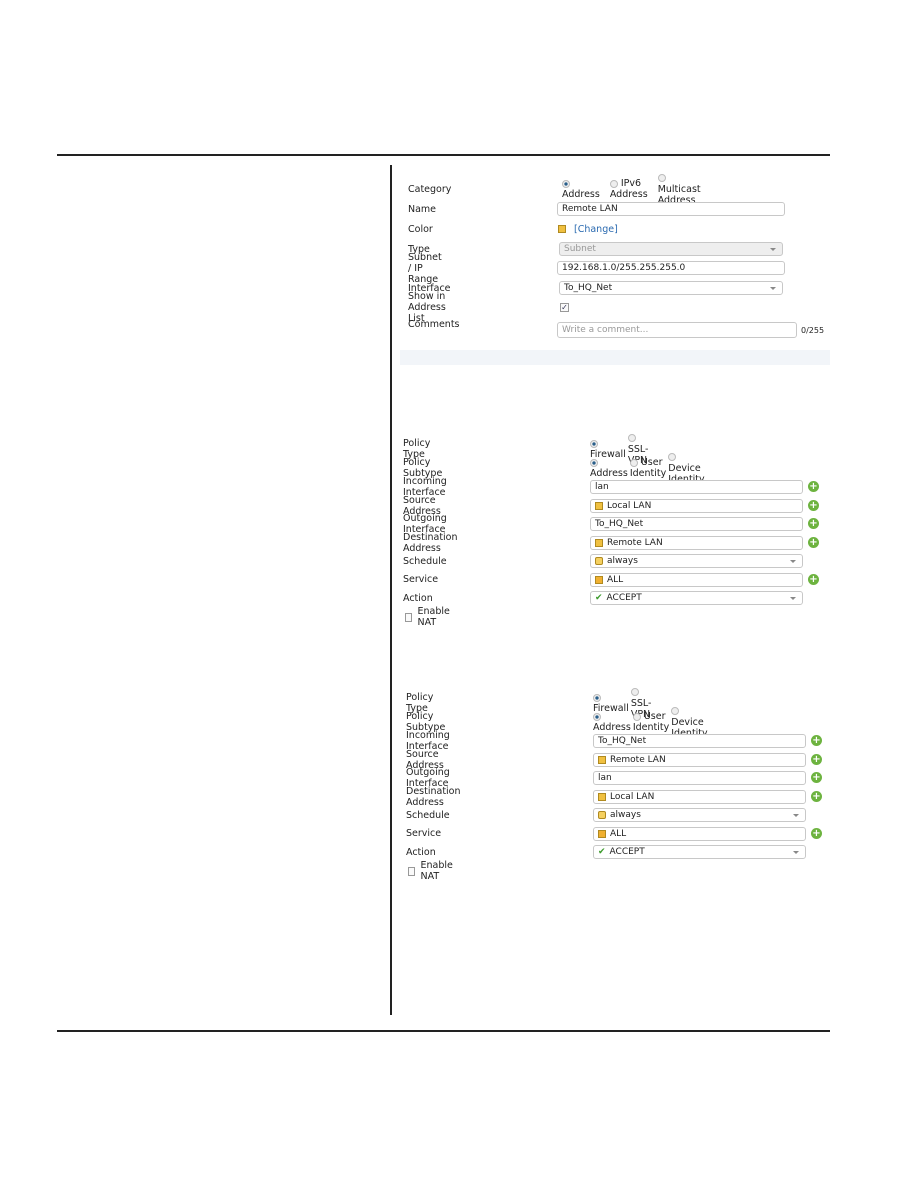 This screenshot has width=918, height=1188. Describe the element at coordinates (443, 155) in the screenshot. I see `top-rule` at that location.